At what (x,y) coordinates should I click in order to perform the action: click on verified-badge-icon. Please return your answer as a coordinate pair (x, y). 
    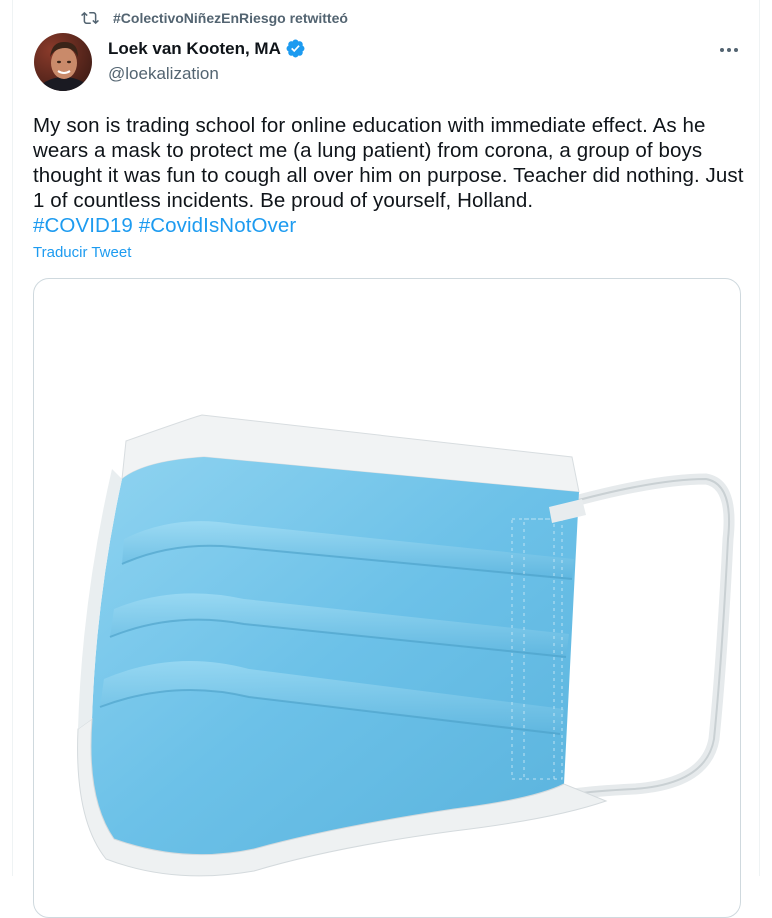
    Looking at the image, I should click on (295, 48).